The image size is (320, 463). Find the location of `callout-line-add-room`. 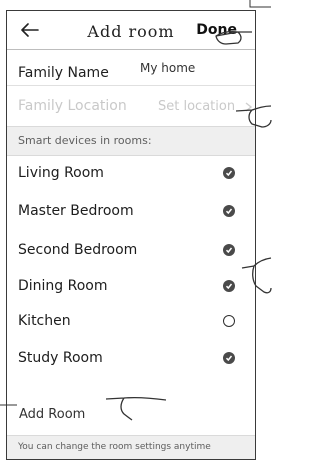

callout-line-add-room is located at coordinates (8, 405).